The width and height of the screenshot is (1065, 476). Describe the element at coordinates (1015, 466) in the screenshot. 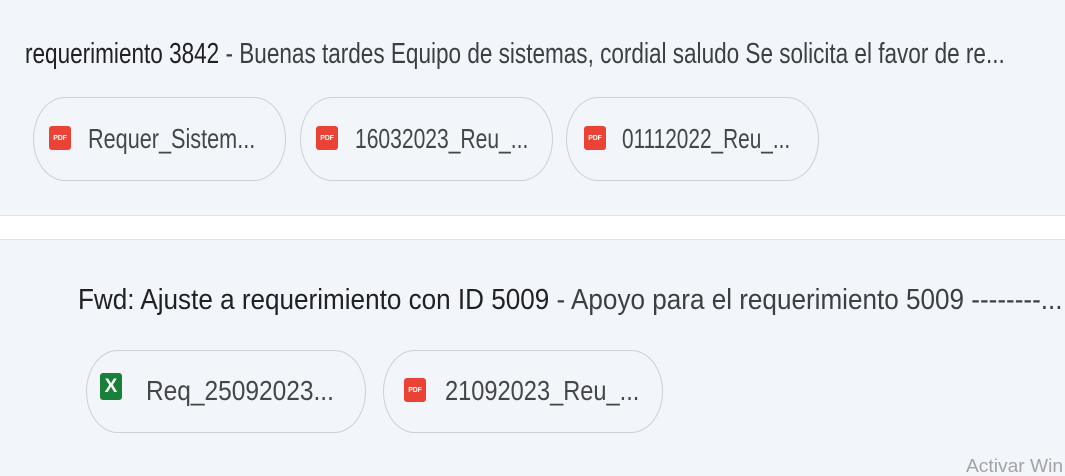

I see `windows-activation-watermark: Activar Win` at that location.